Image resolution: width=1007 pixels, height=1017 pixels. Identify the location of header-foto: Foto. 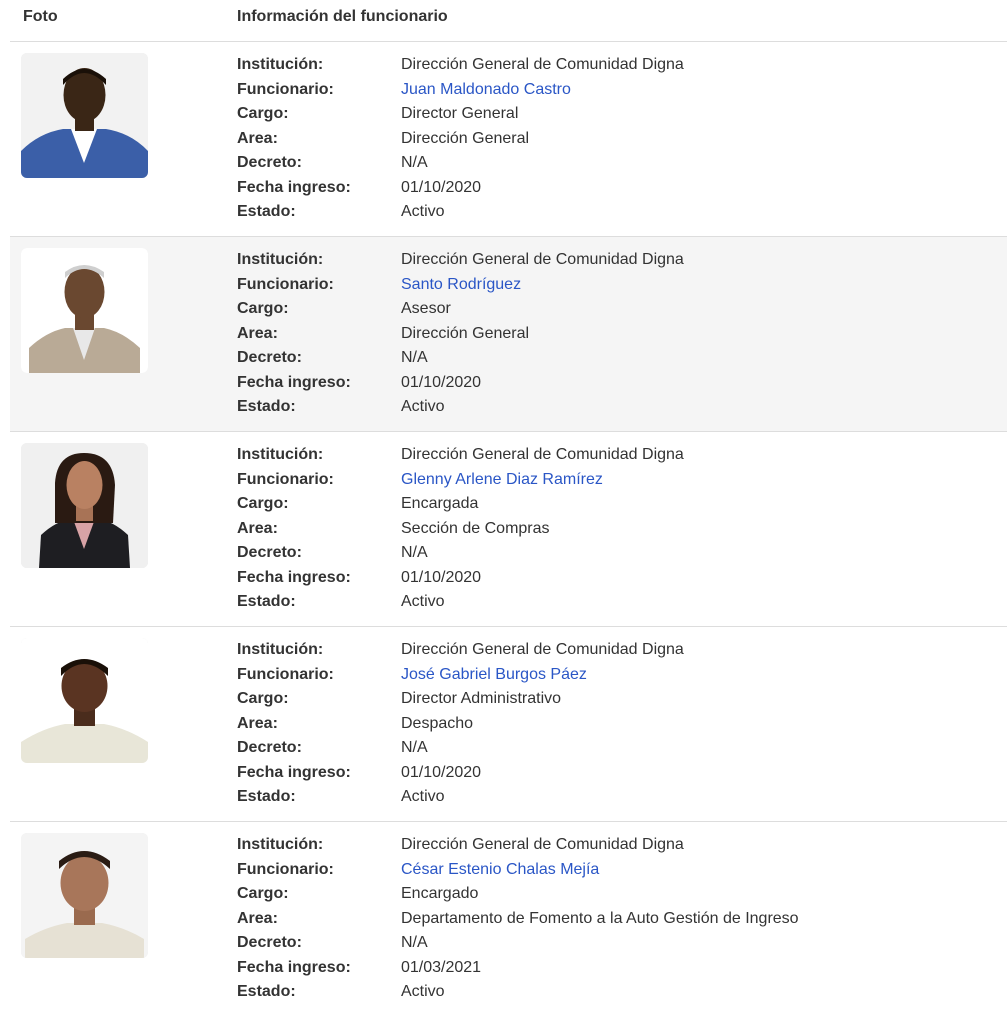
(40, 16).